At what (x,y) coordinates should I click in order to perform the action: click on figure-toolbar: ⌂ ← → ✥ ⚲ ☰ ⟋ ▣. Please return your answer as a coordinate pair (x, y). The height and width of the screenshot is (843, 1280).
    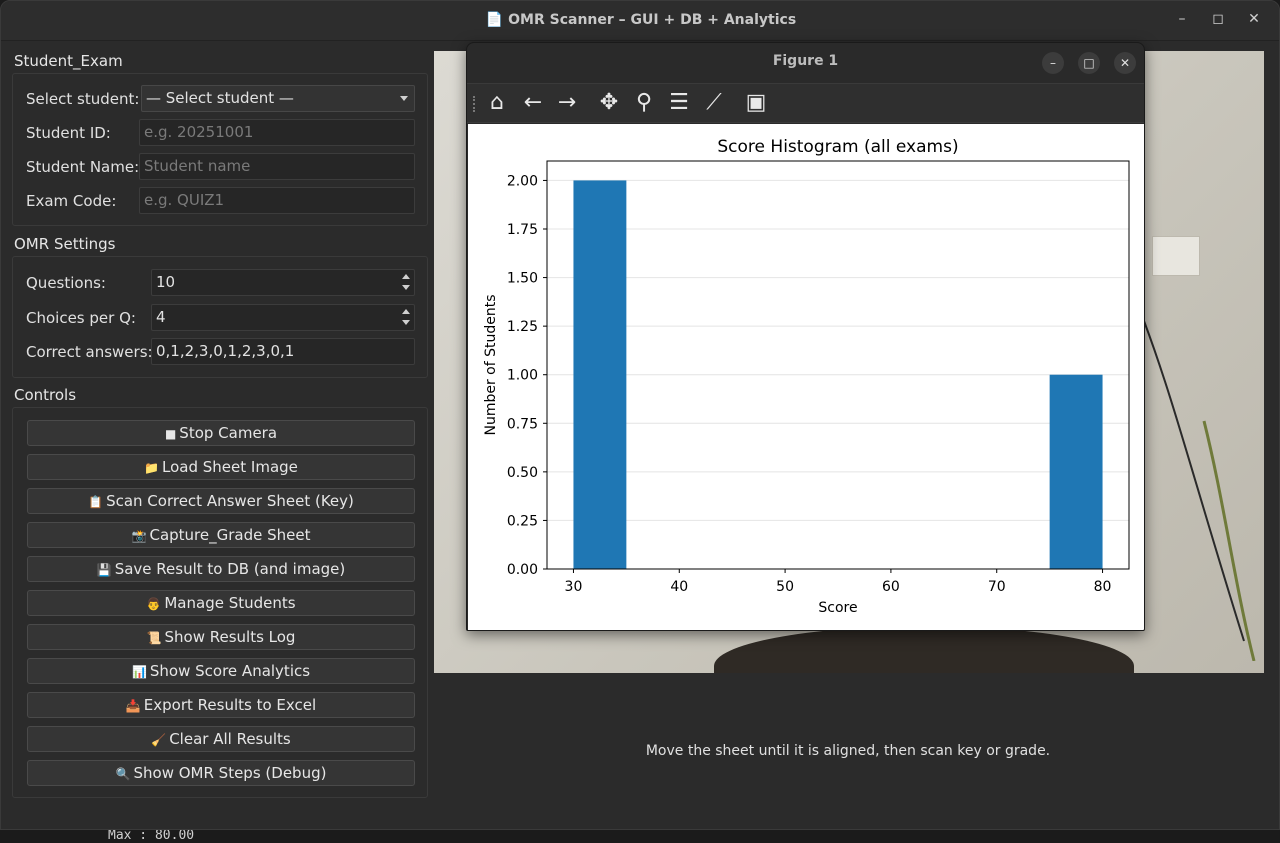
    Looking at the image, I should click on (805, 103).